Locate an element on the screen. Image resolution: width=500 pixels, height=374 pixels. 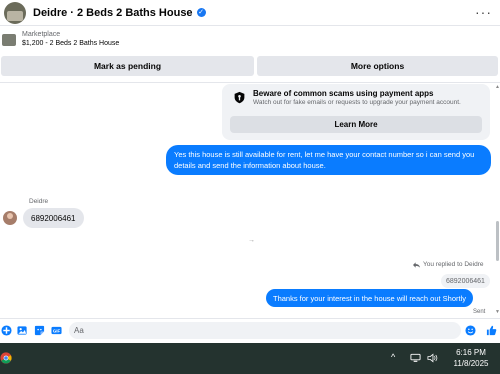
photo-icon is located at coordinates (22, 330).